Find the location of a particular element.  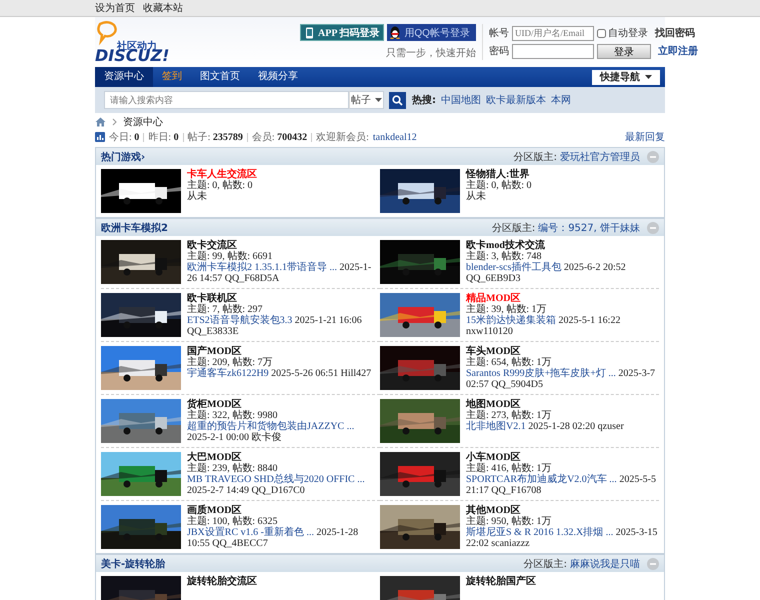

forum-stats: 主题: 239, 帖数: 8840 is located at coordinates (232, 468).